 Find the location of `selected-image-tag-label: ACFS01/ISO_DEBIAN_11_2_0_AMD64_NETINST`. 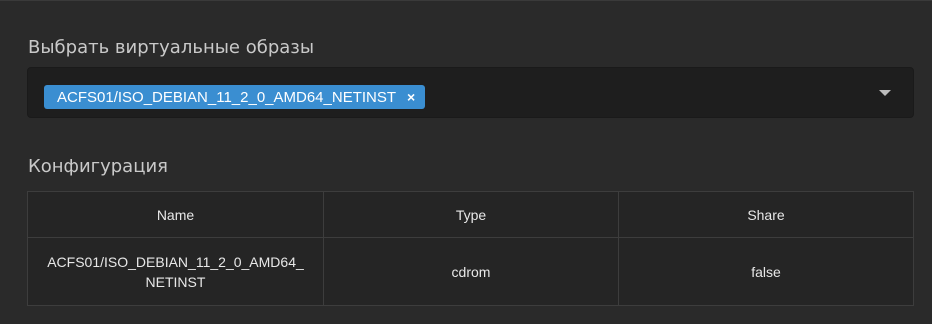

selected-image-tag-label: ACFS01/ISO_DEBIAN_11_2_0_AMD64_NETINST is located at coordinates (227, 97).